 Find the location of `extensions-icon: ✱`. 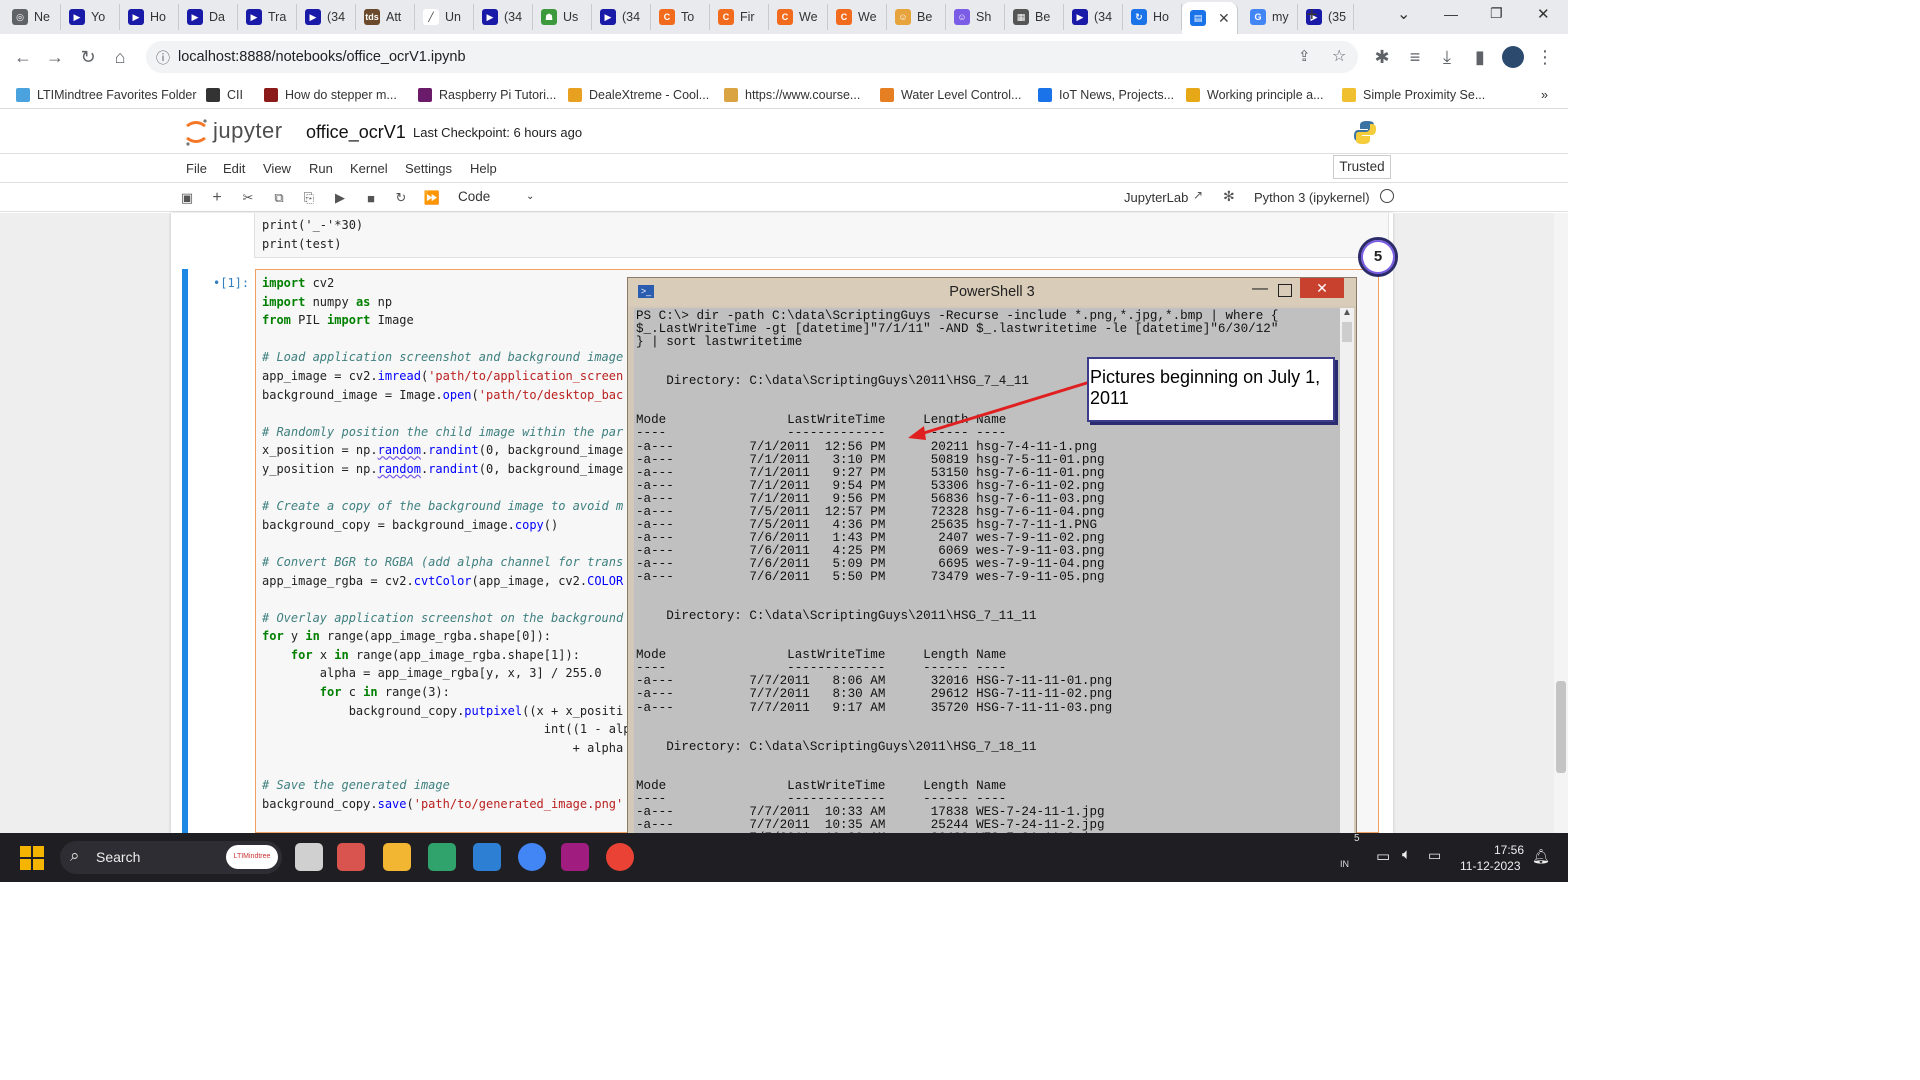

extensions-icon: ✱ is located at coordinates (1382, 57).